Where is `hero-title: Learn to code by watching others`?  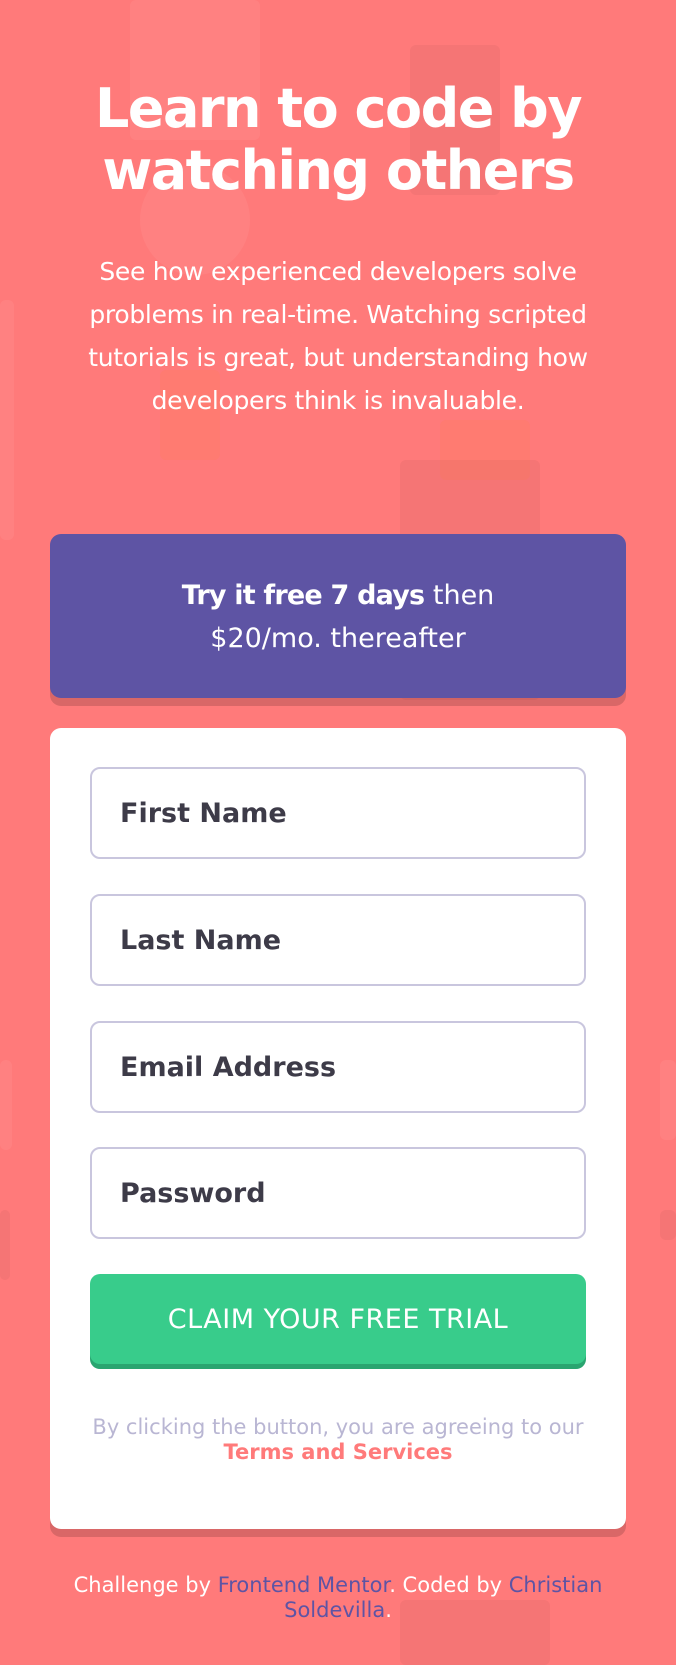
hero-title: Learn to code by watching others is located at coordinates (338, 139).